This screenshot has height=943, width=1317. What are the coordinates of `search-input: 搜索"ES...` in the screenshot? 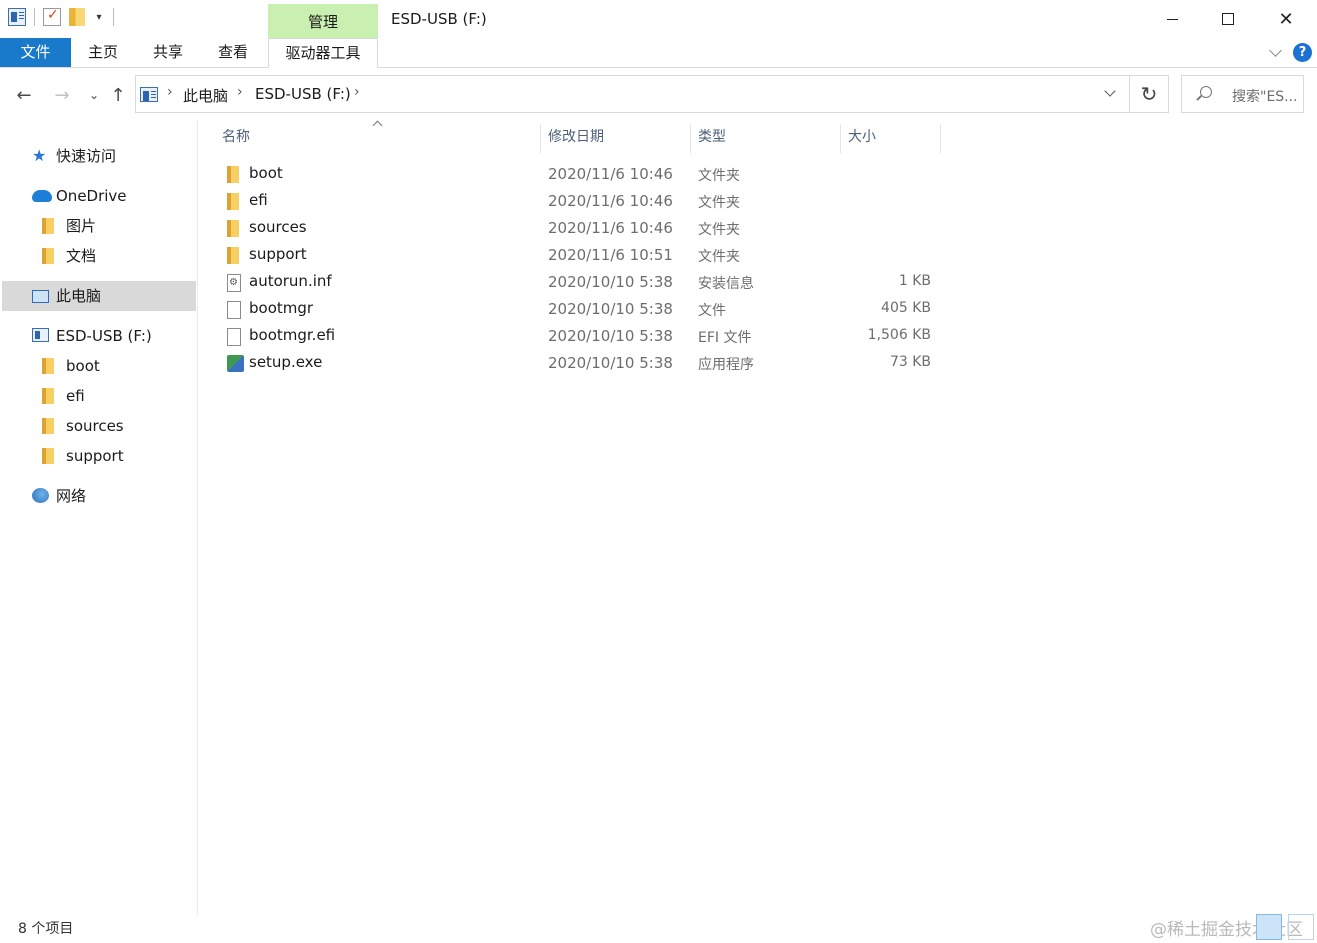 It's located at (1242, 94).